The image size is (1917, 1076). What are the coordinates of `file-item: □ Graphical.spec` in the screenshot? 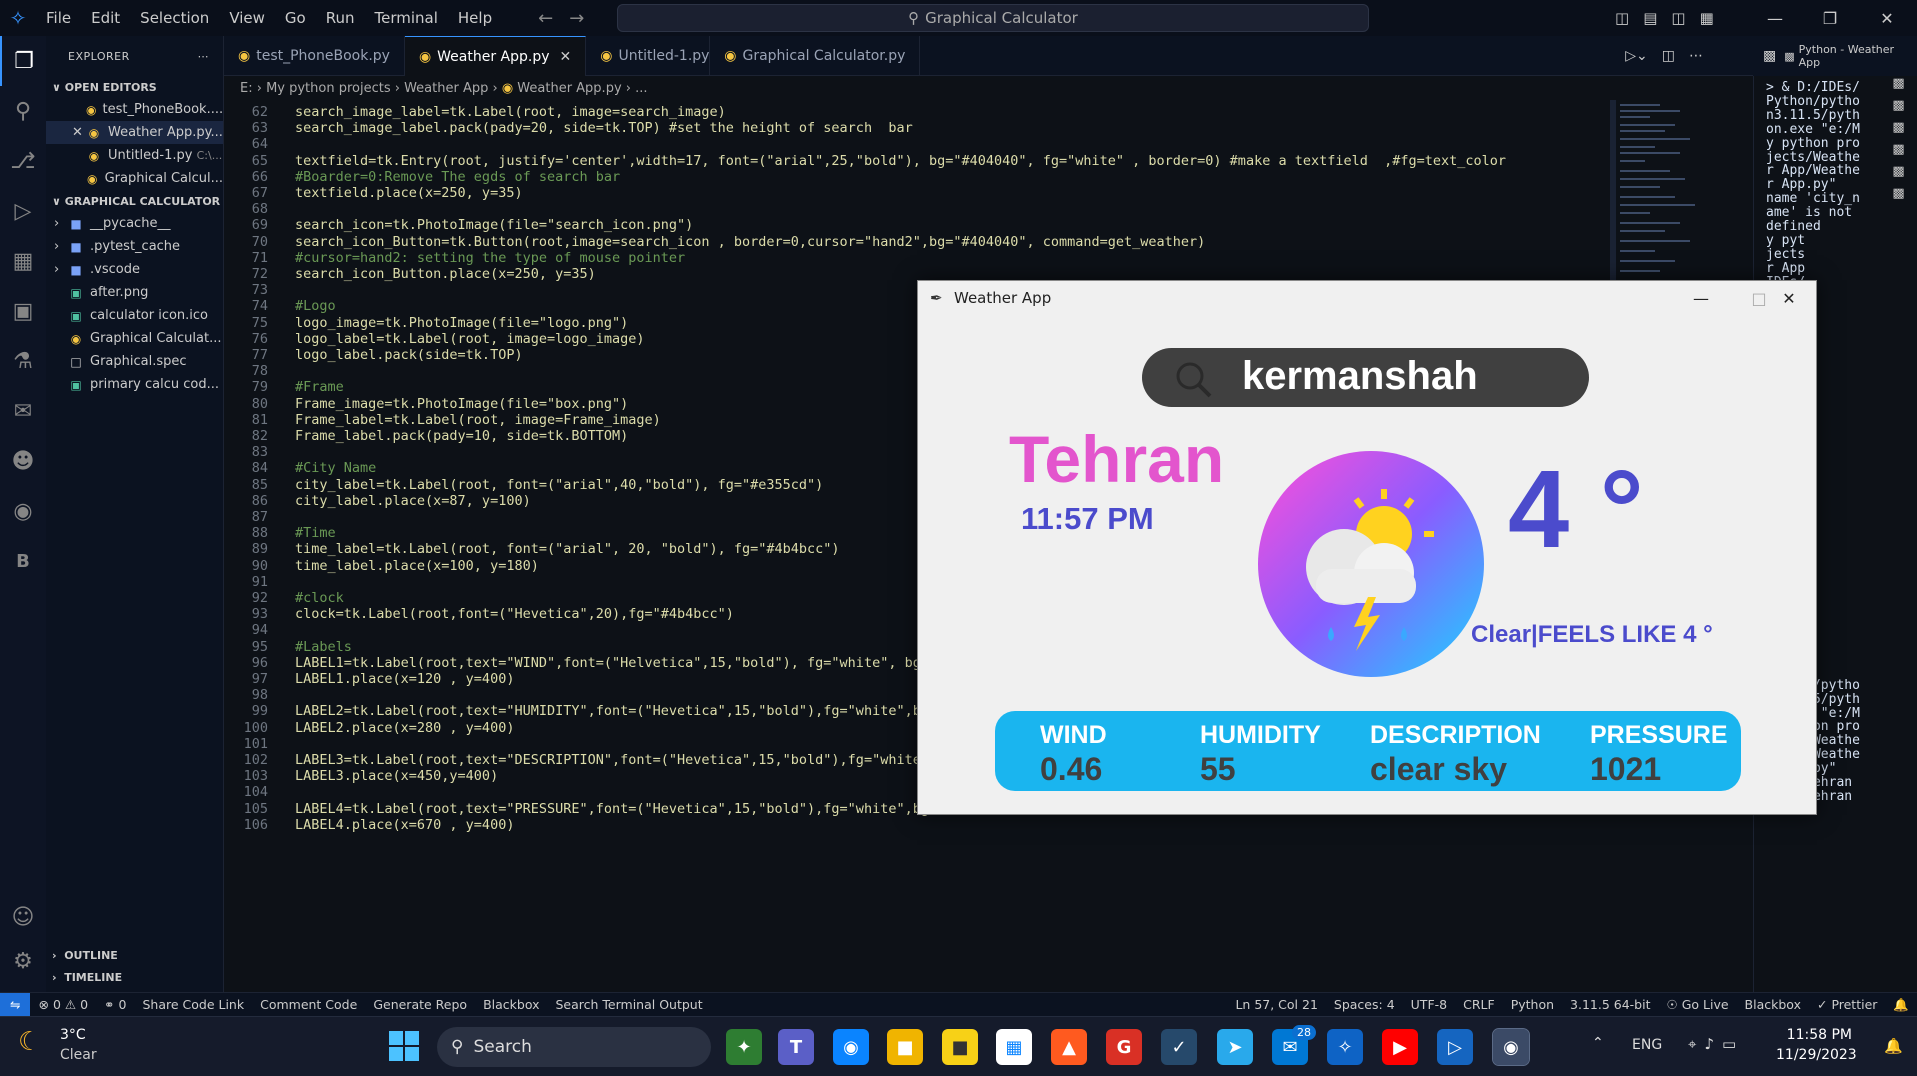 It's located at (134, 361).